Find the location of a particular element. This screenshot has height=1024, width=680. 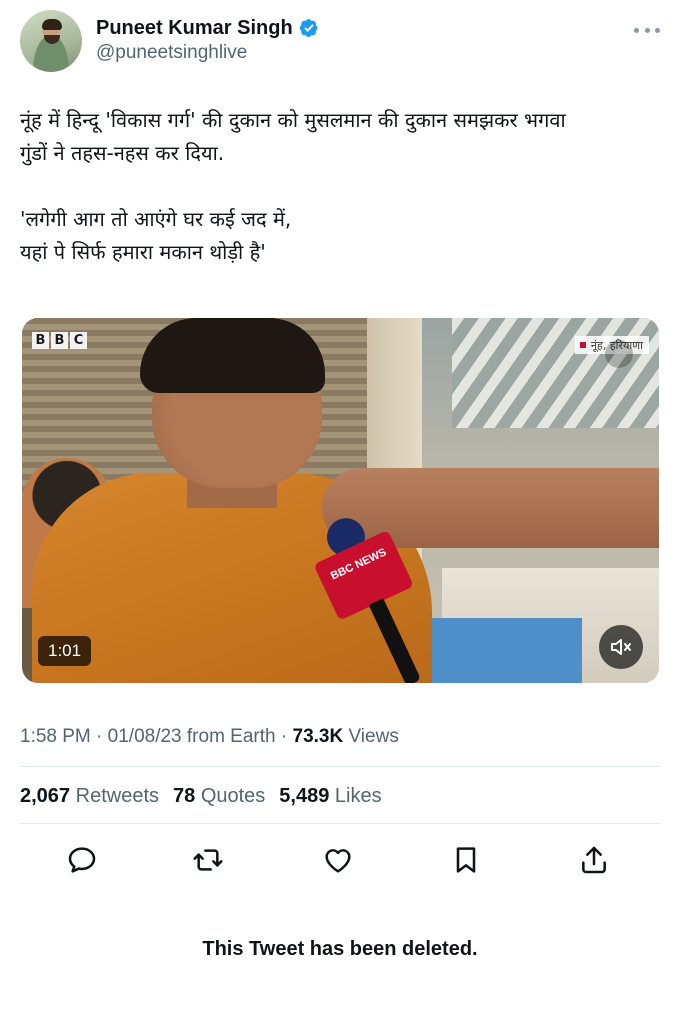

tweet-date: 01/08/23 is located at coordinates (145, 736).